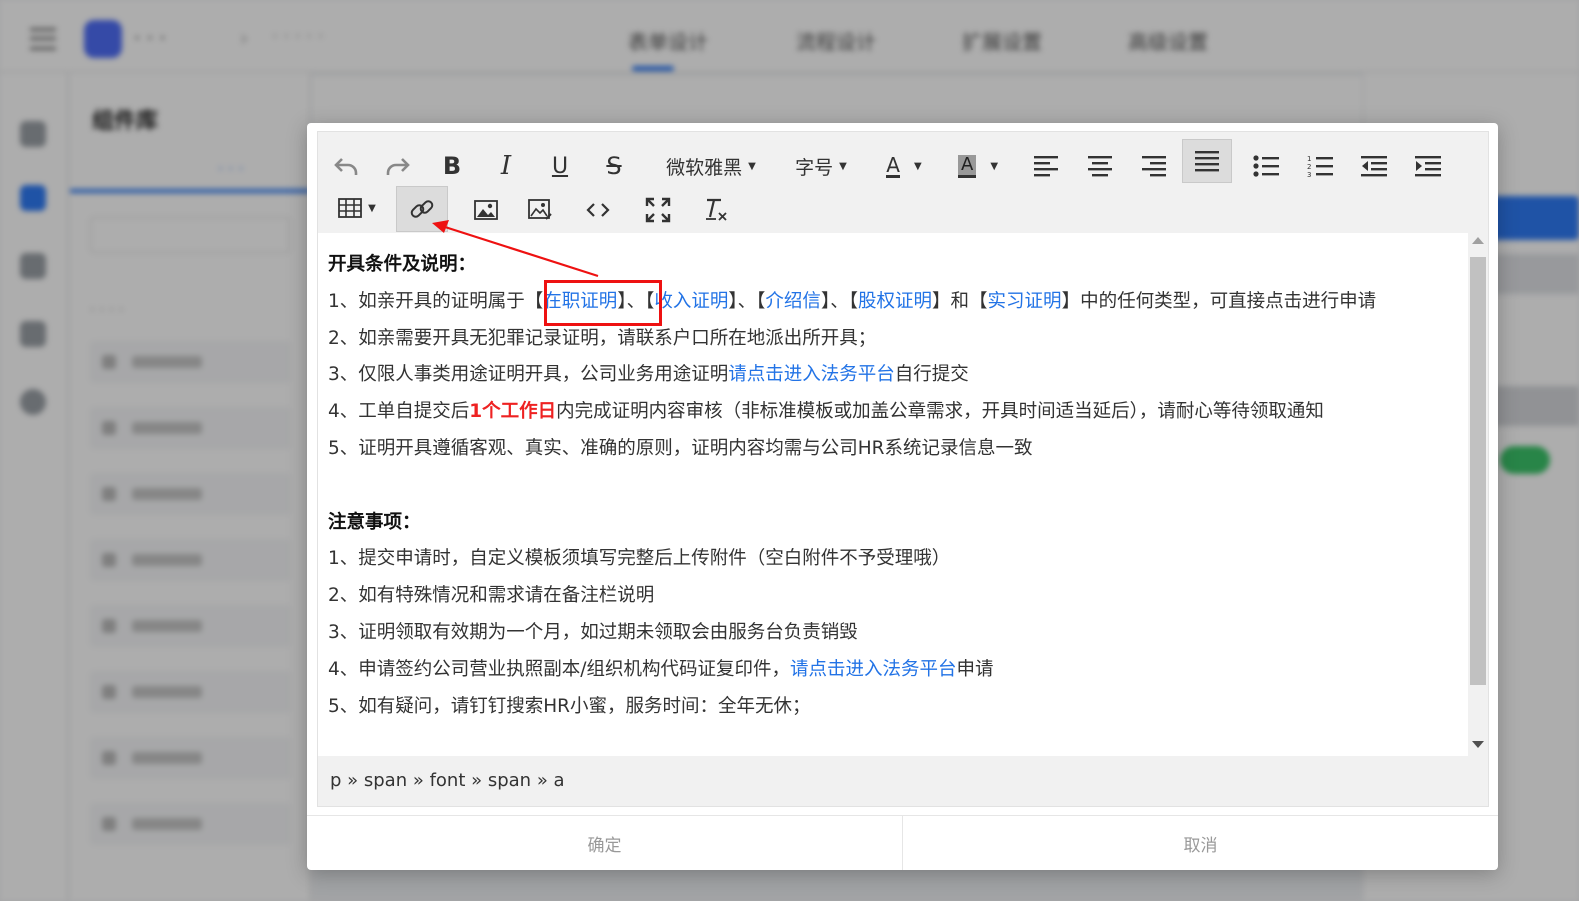  I want to click on scroll-thumb, so click(1478, 471).